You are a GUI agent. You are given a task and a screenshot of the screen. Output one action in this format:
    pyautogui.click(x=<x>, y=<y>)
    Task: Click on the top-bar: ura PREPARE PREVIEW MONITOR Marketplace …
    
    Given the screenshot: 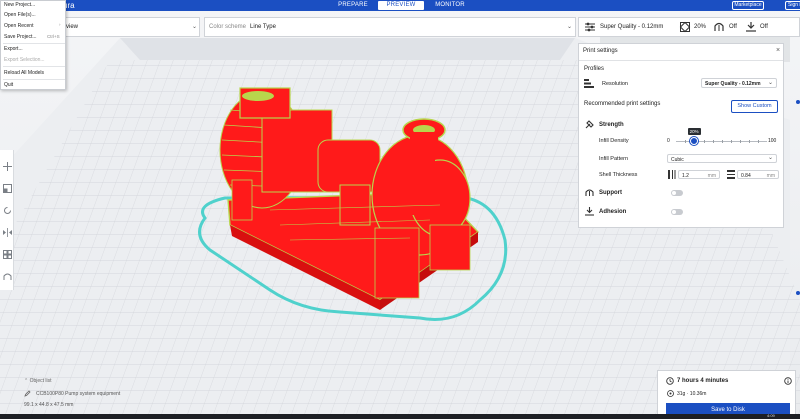 What is the action you would take?
    pyautogui.click(x=400, y=5)
    